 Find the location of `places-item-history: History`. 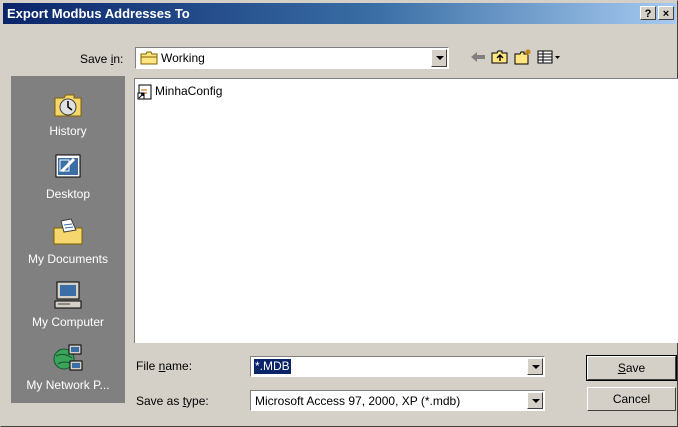

places-item-history: History is located at coordinates (68, 115).